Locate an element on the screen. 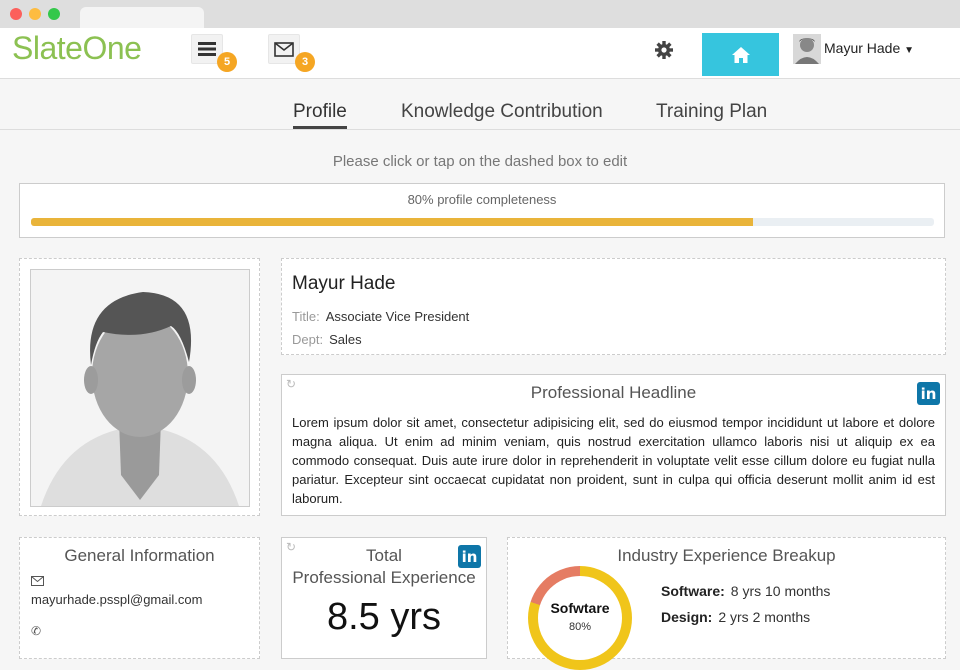 This screenshot has width=960, height=670. industry-donut-chart: Sofwtare 80% is located at coordinates (580, 618).